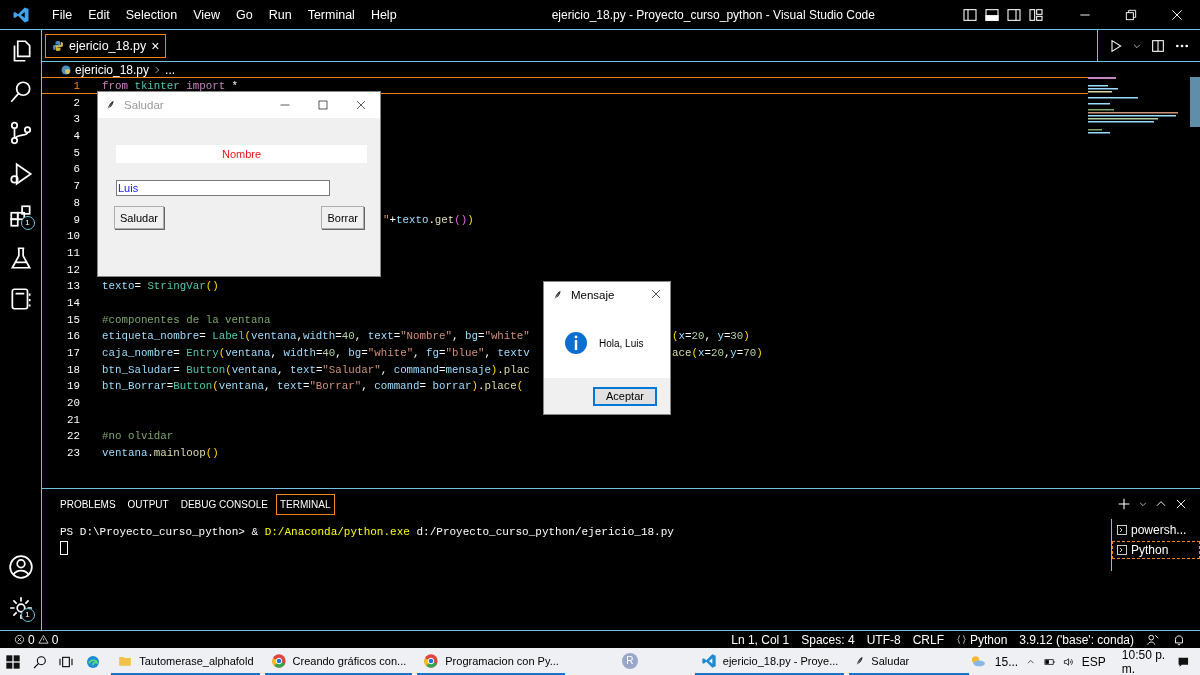 The image size is (1200, 675). I want to click on panel-toggle-icon, so click(992, 14).